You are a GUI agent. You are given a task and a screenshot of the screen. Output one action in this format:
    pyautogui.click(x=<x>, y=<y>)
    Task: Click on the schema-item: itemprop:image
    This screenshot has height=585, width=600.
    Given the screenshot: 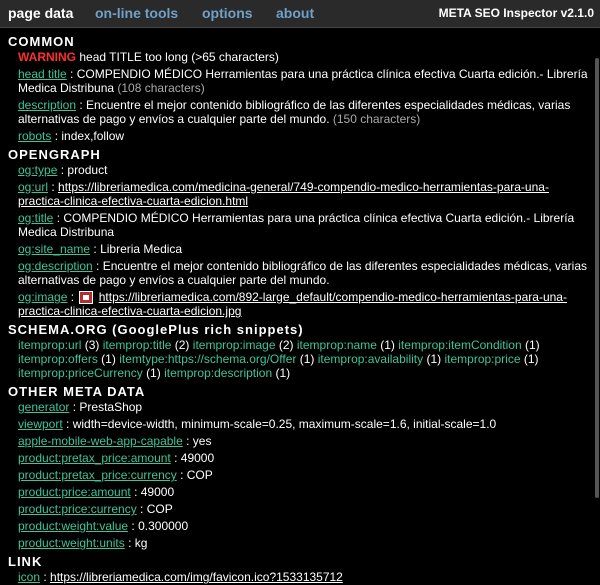 What is the action you would take?
    pyautogui.click(x=234, y=345)
    